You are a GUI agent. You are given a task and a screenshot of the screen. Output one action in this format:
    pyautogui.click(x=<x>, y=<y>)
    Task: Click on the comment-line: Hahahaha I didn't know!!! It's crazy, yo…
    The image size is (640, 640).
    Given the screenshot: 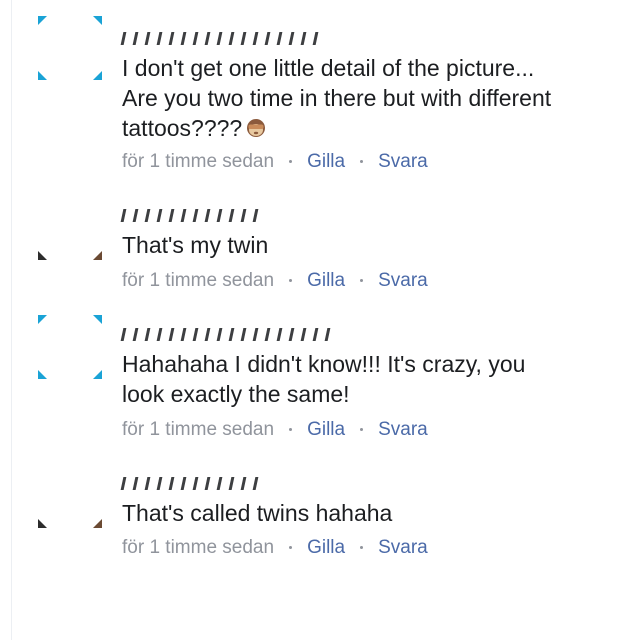 What is the action you would take?
    pyautogui.click(x=324, y=364)
    